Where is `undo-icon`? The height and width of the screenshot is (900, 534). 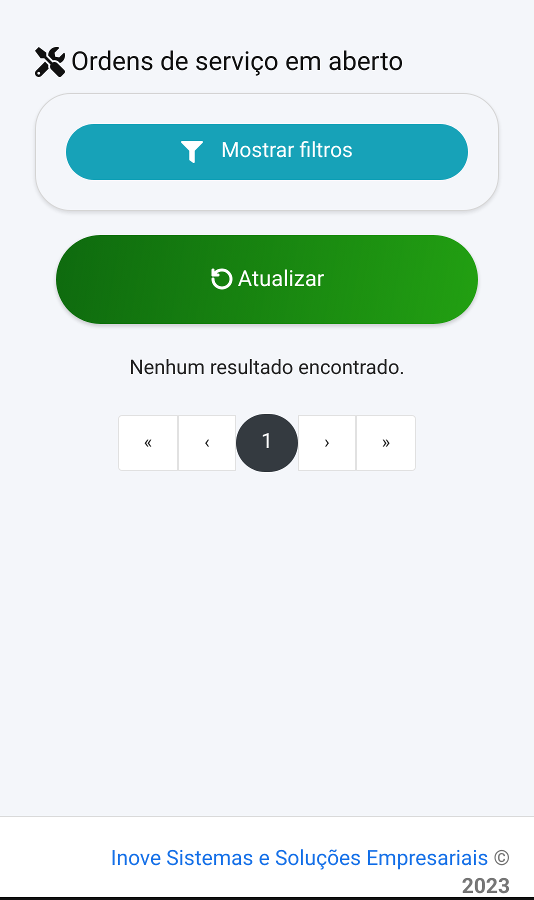 undo-icon is located at coordinates (222, 279).